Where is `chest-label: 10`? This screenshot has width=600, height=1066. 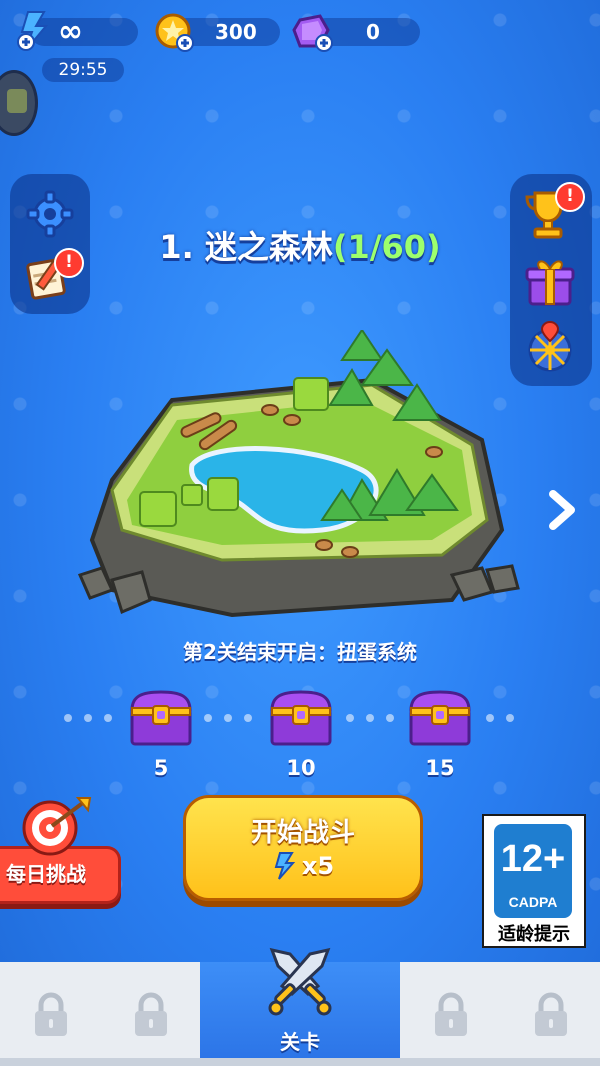
chest-label: 10 is located at coordinates (301, 768).